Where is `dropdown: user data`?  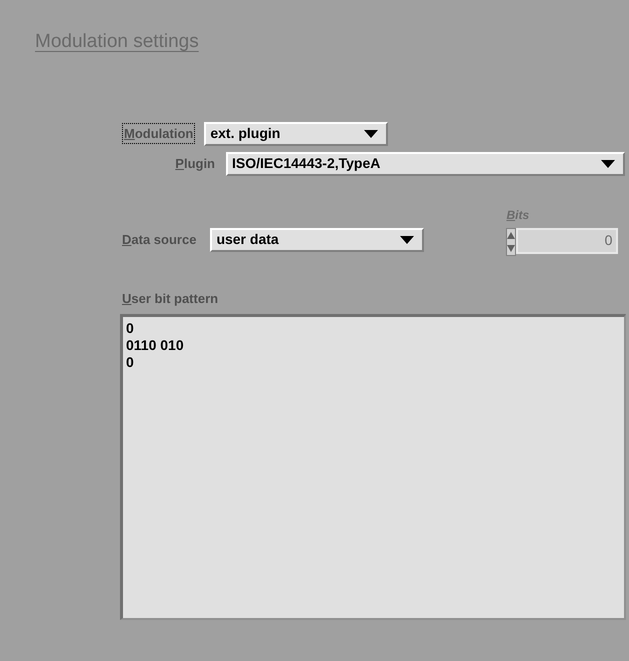 dropdown: user data is located at coordinates (317, 240).